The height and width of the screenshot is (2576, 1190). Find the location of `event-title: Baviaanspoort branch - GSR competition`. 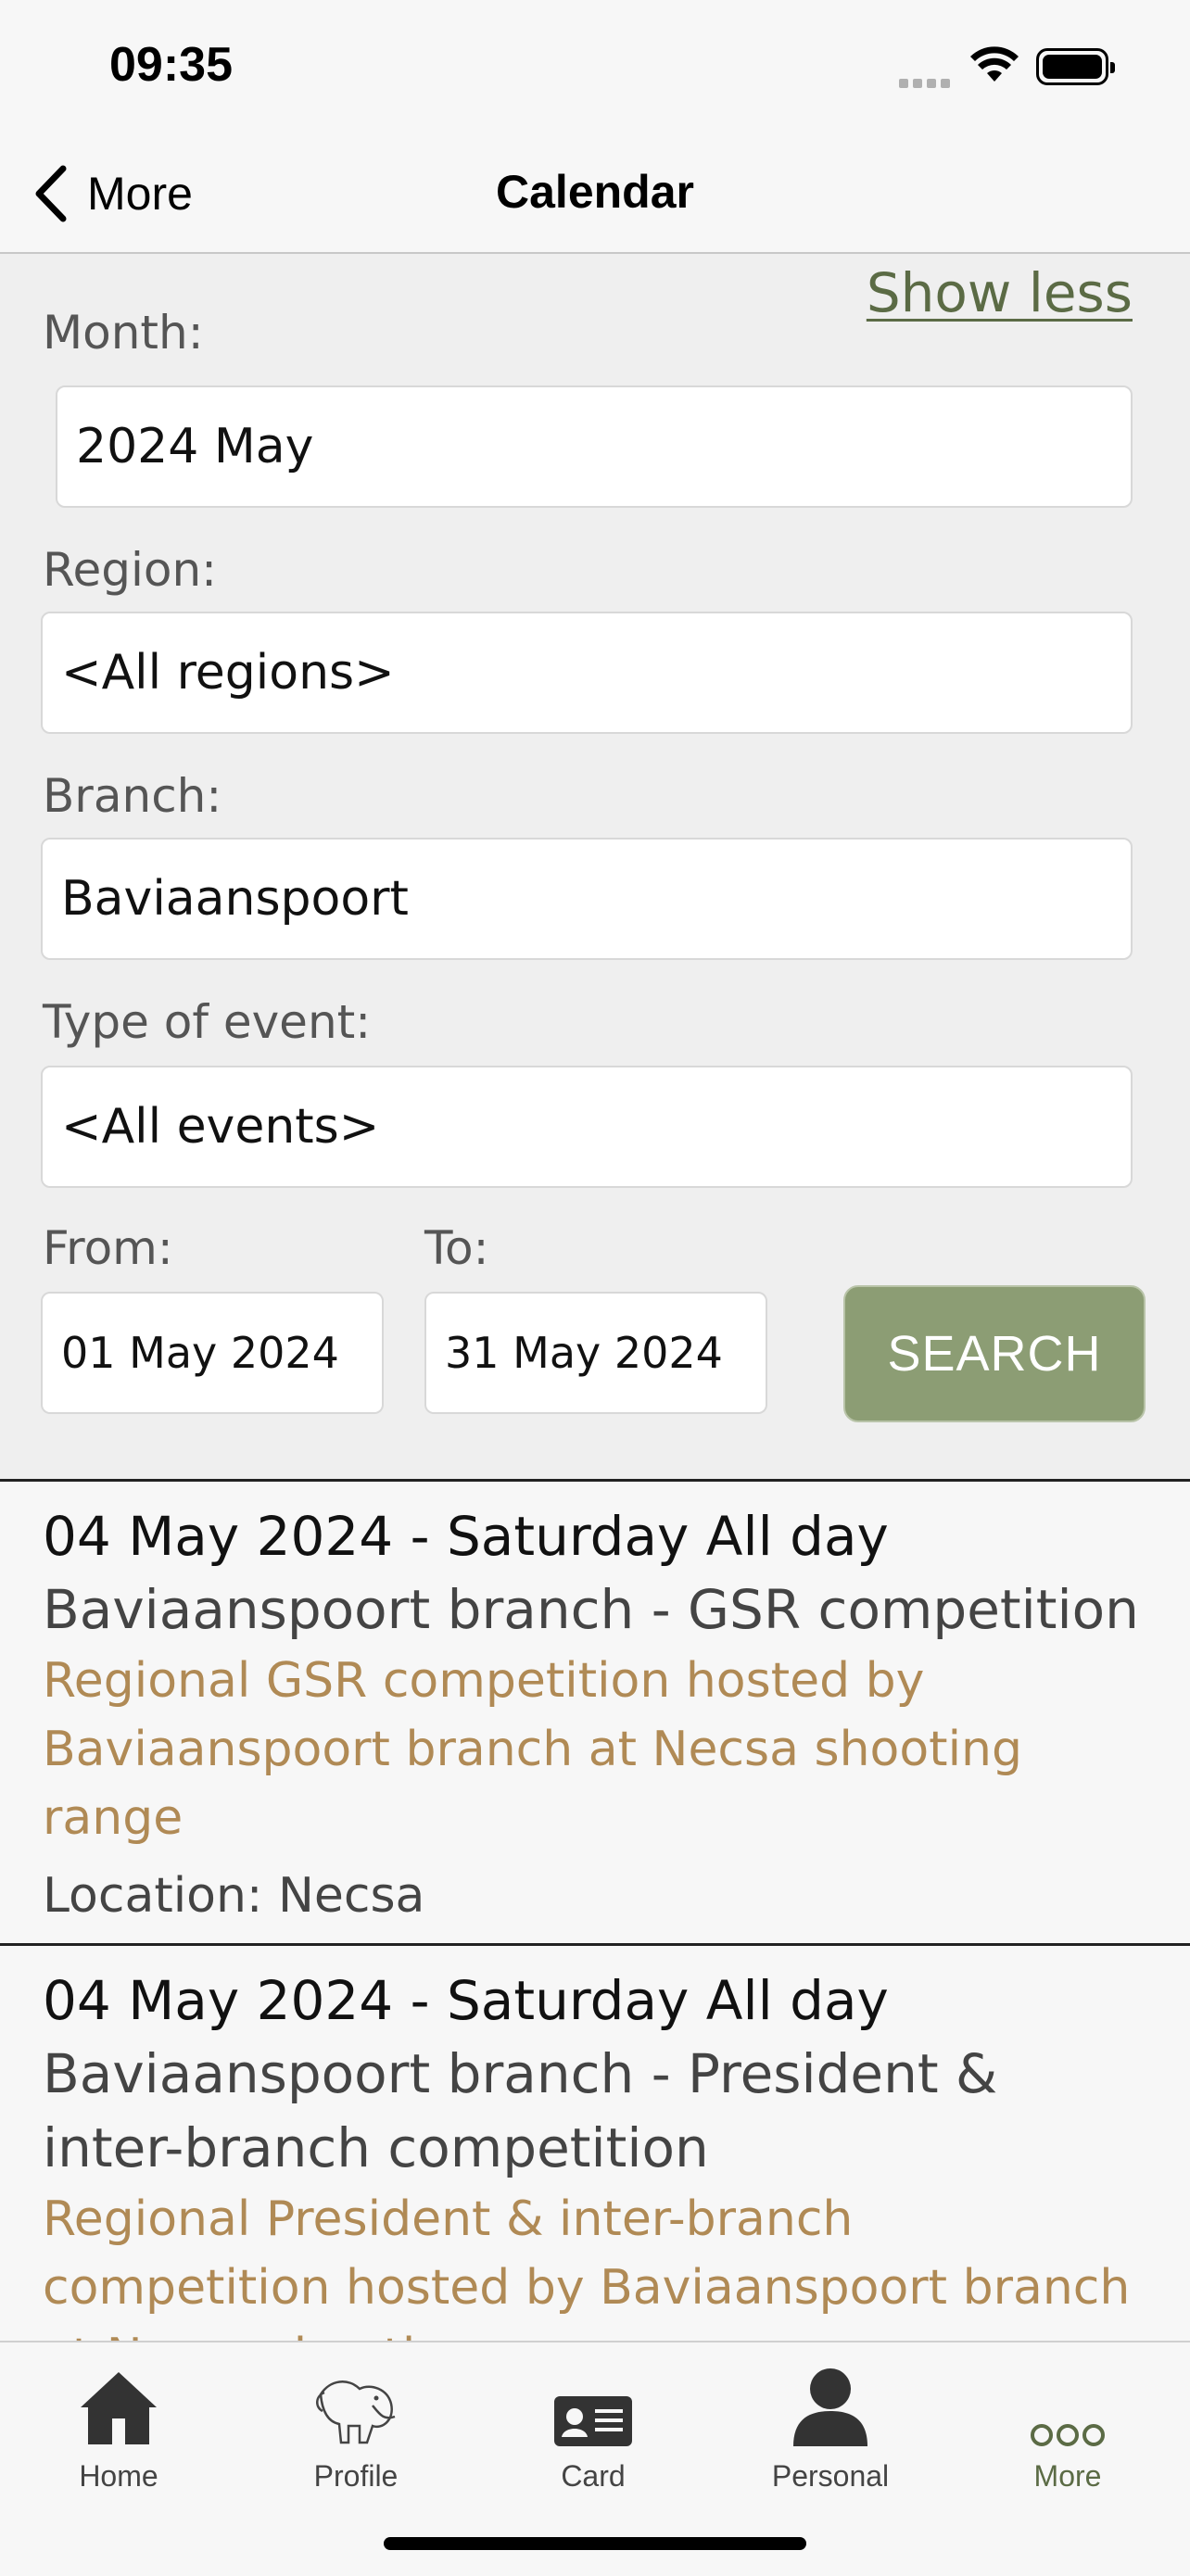

event-title: Baviaanspoort branch - GSR competition is located at coordinates (591, 1609).